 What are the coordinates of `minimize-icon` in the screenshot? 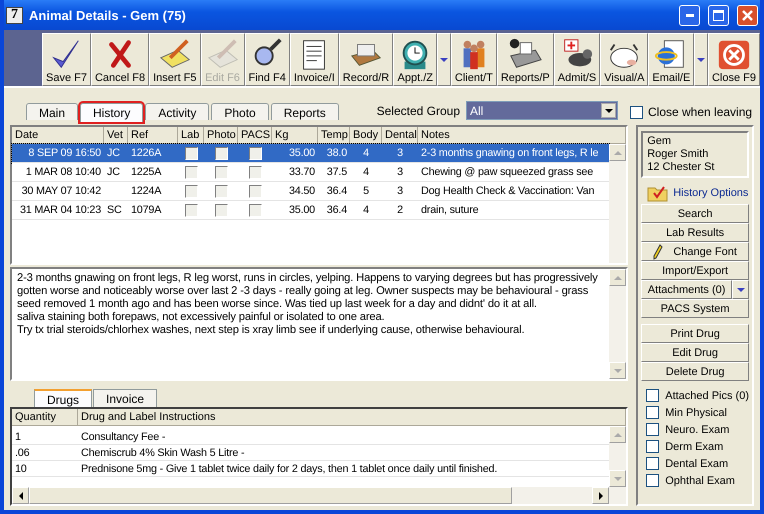 It's located at (690, 15).